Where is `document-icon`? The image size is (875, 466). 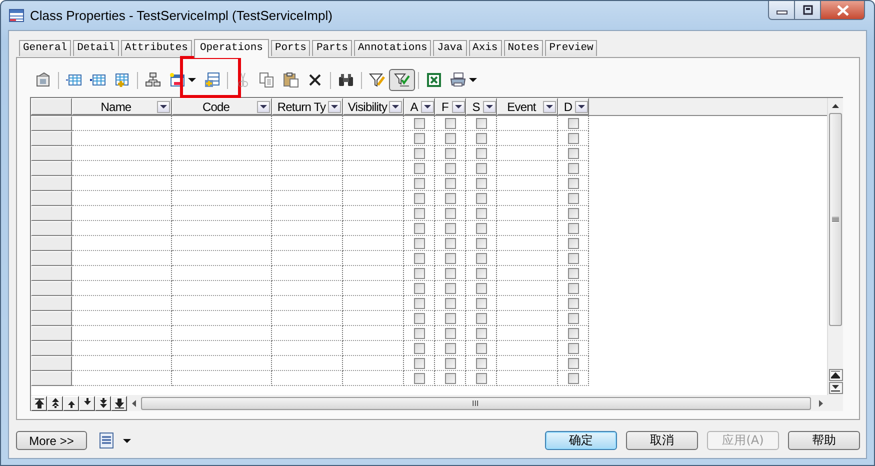 document-icon is located at coordinates (106, 440).